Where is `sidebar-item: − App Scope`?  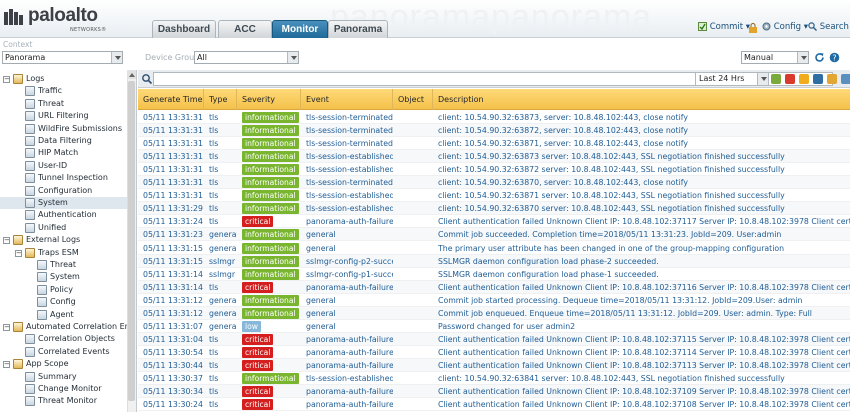 sidebar-item: − App Scope is located at coordinates (64, 364).